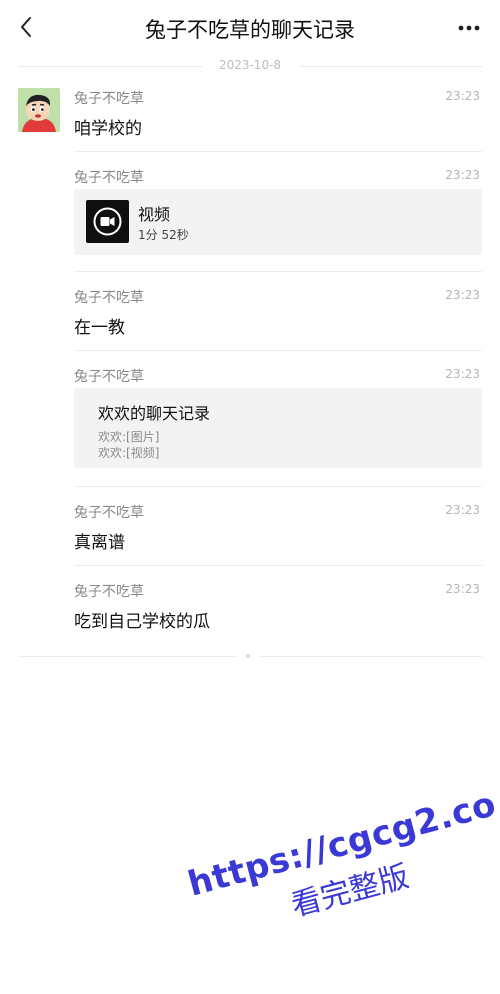 This screenshot has height=994, width=500. I want to click on separator-line, so click(391, 66).